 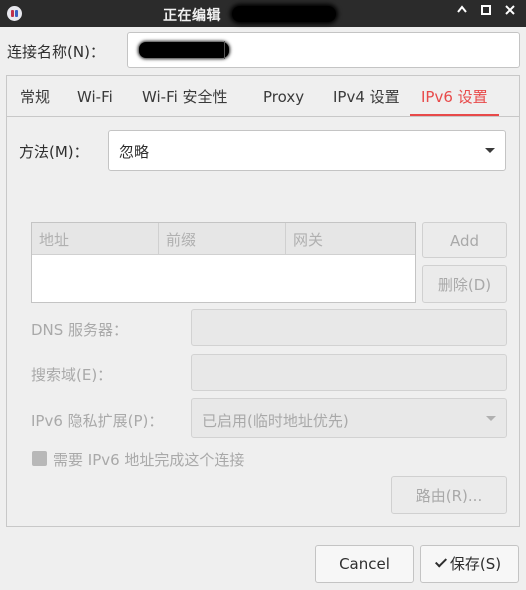 I want to click on restore-icon, so click(x=486, y=13).